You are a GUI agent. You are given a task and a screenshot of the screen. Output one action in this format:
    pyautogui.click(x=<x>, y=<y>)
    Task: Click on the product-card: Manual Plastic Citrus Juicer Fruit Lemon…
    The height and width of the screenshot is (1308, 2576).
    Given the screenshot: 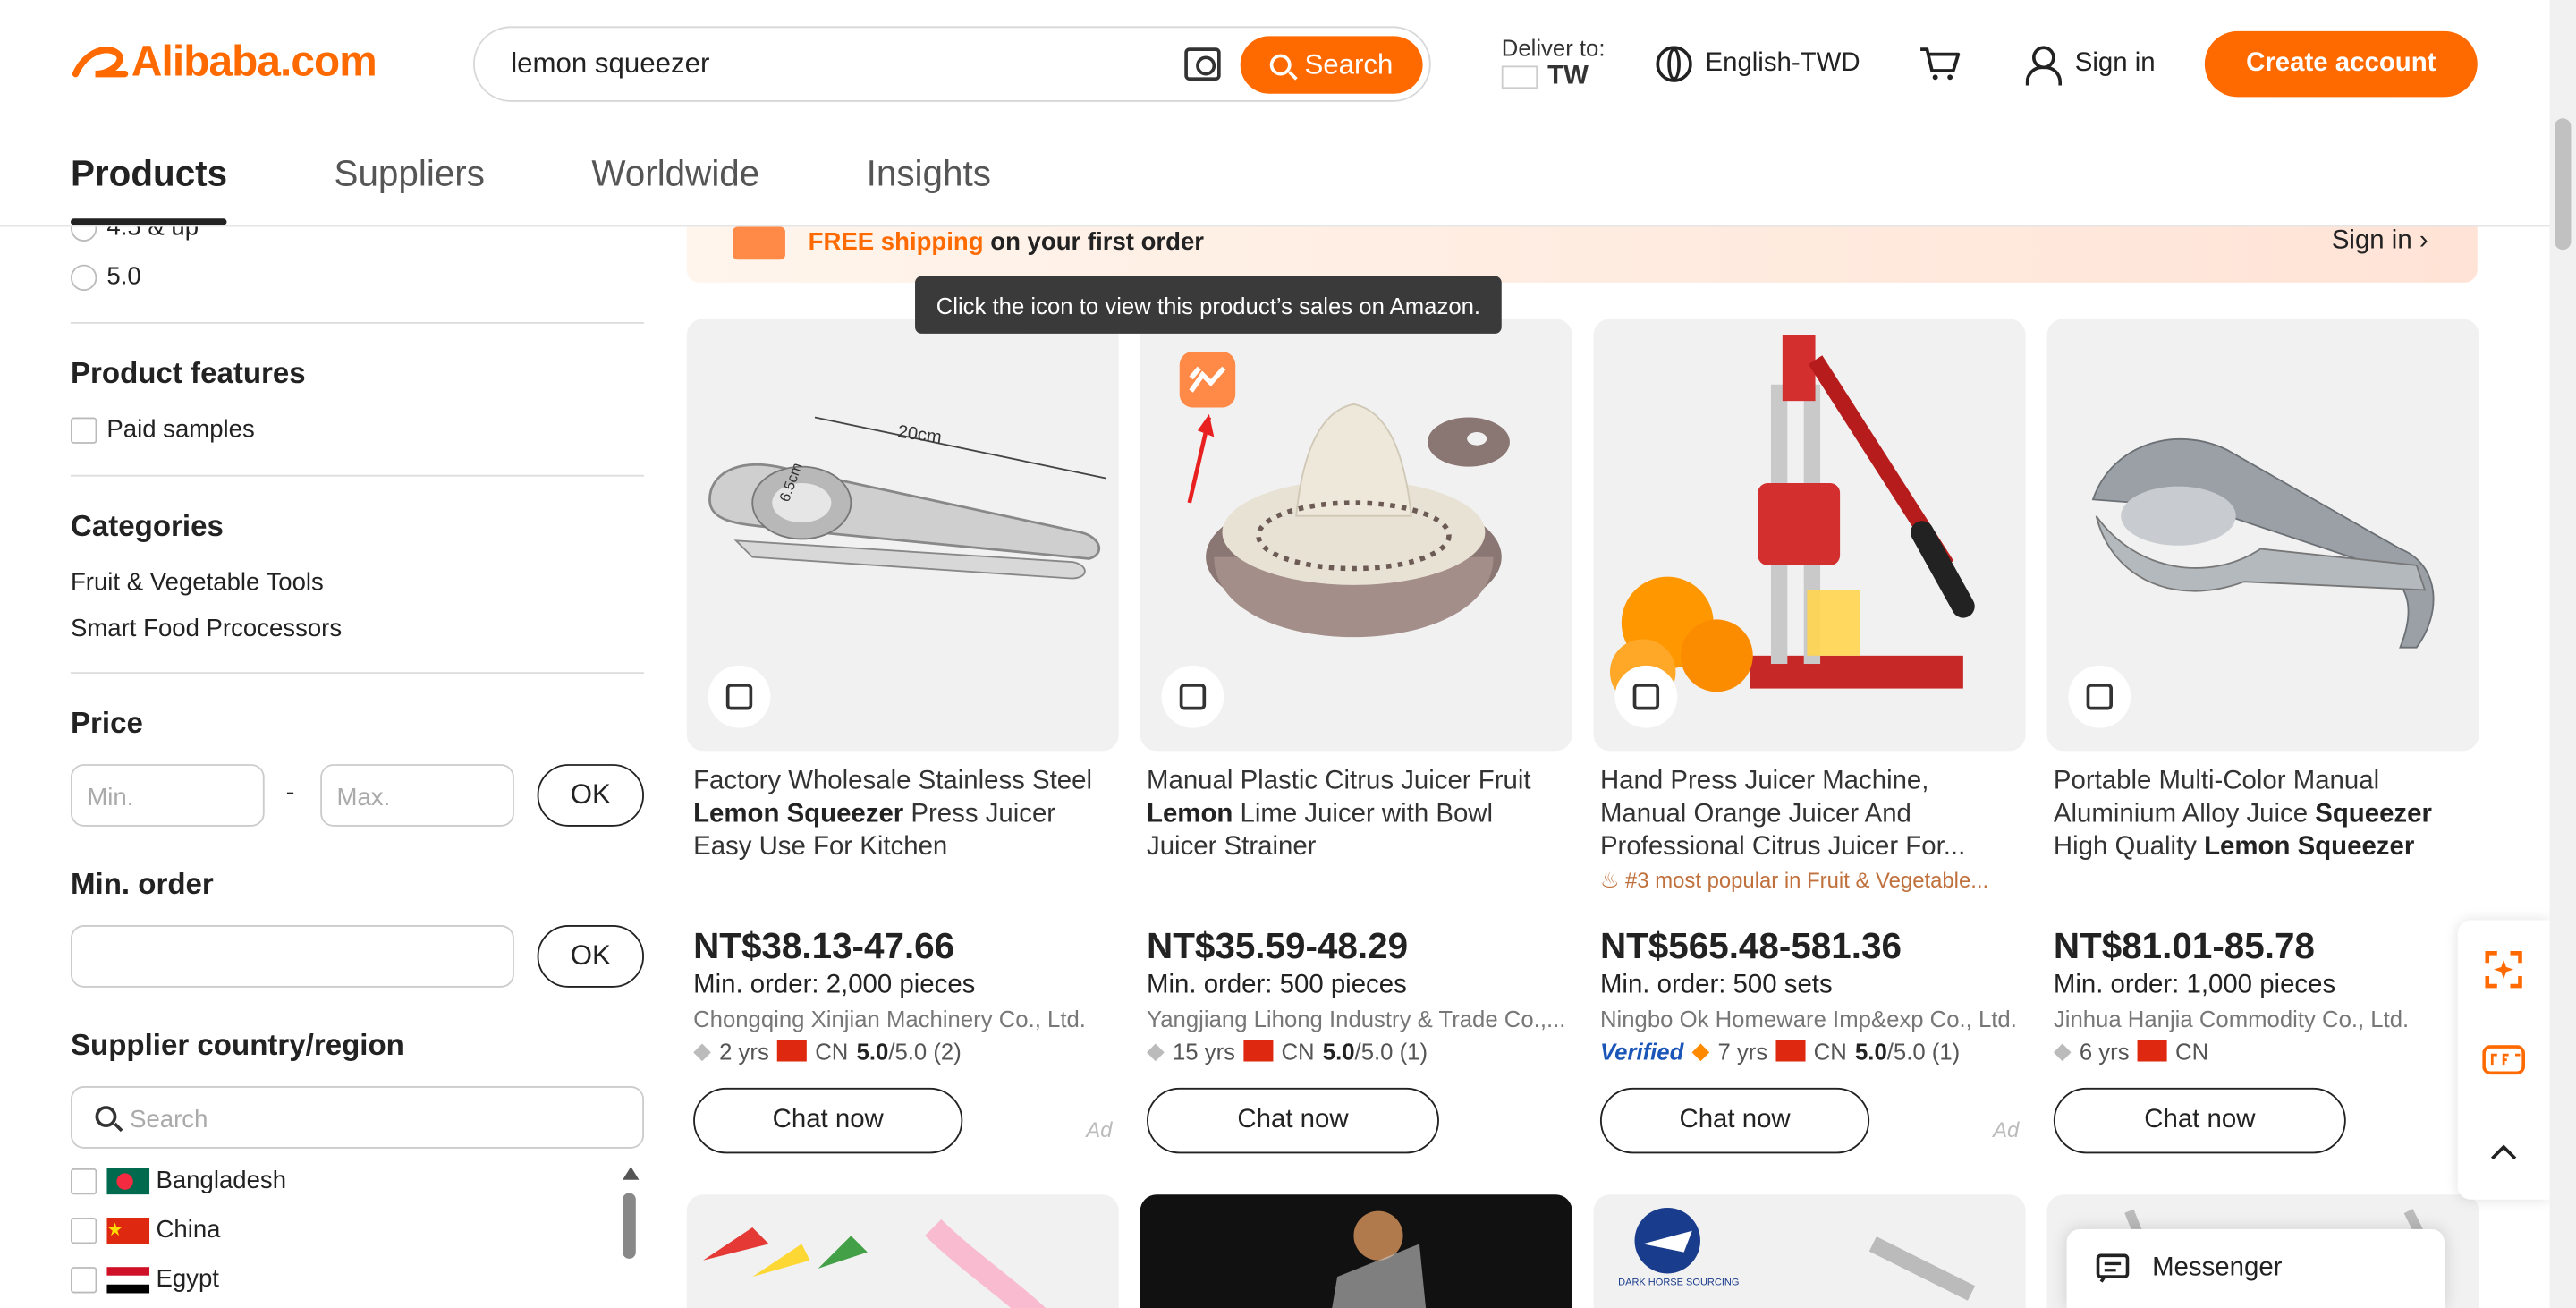 What is the action you would take?
    pyautogui.click(x=1356, y=746)
    